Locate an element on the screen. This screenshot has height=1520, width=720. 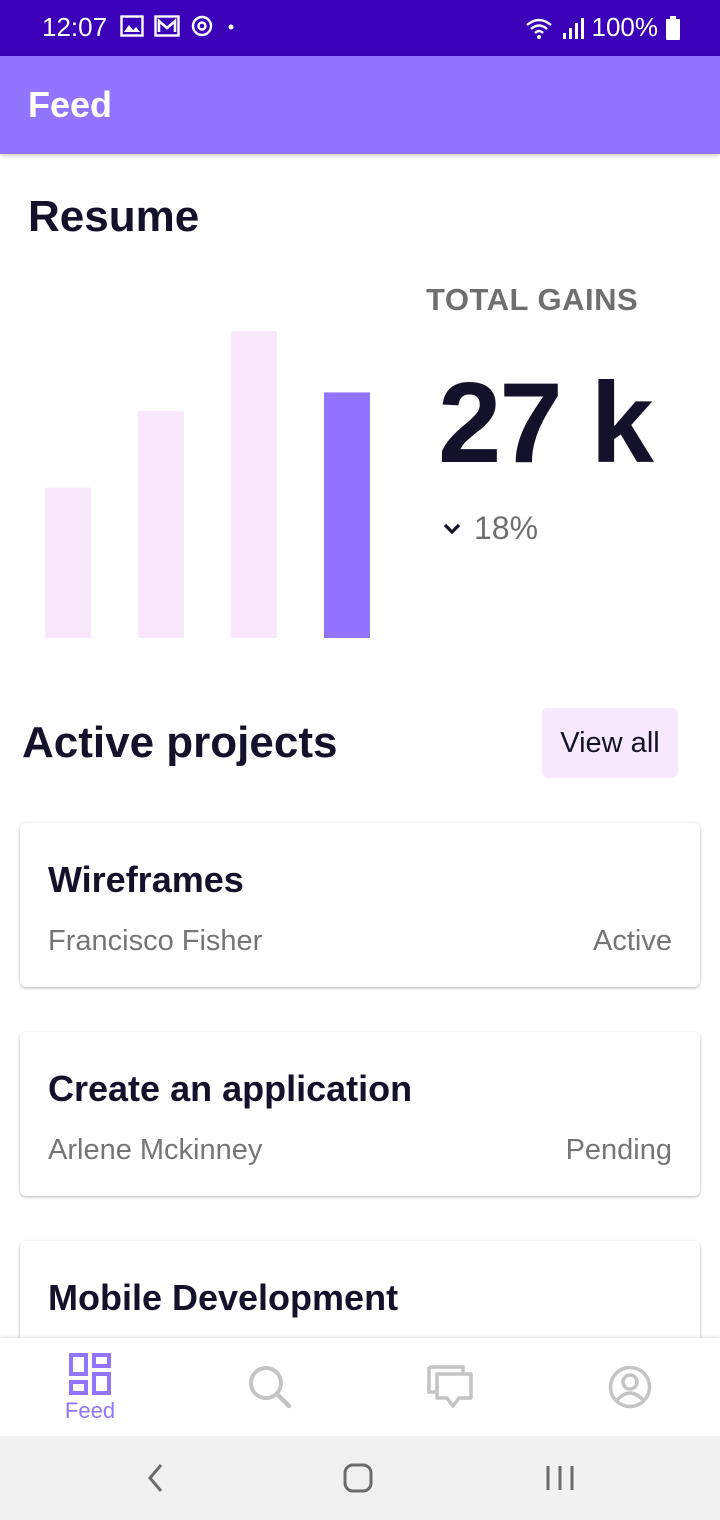
gains-bar-chart is located at coordinates (207, 484).